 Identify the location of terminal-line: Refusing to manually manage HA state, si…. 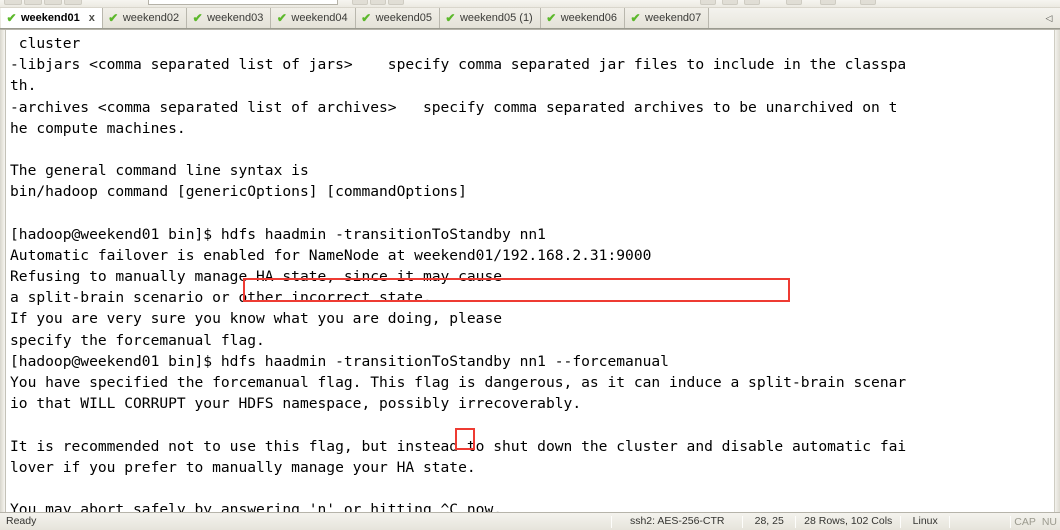
(256, 277).